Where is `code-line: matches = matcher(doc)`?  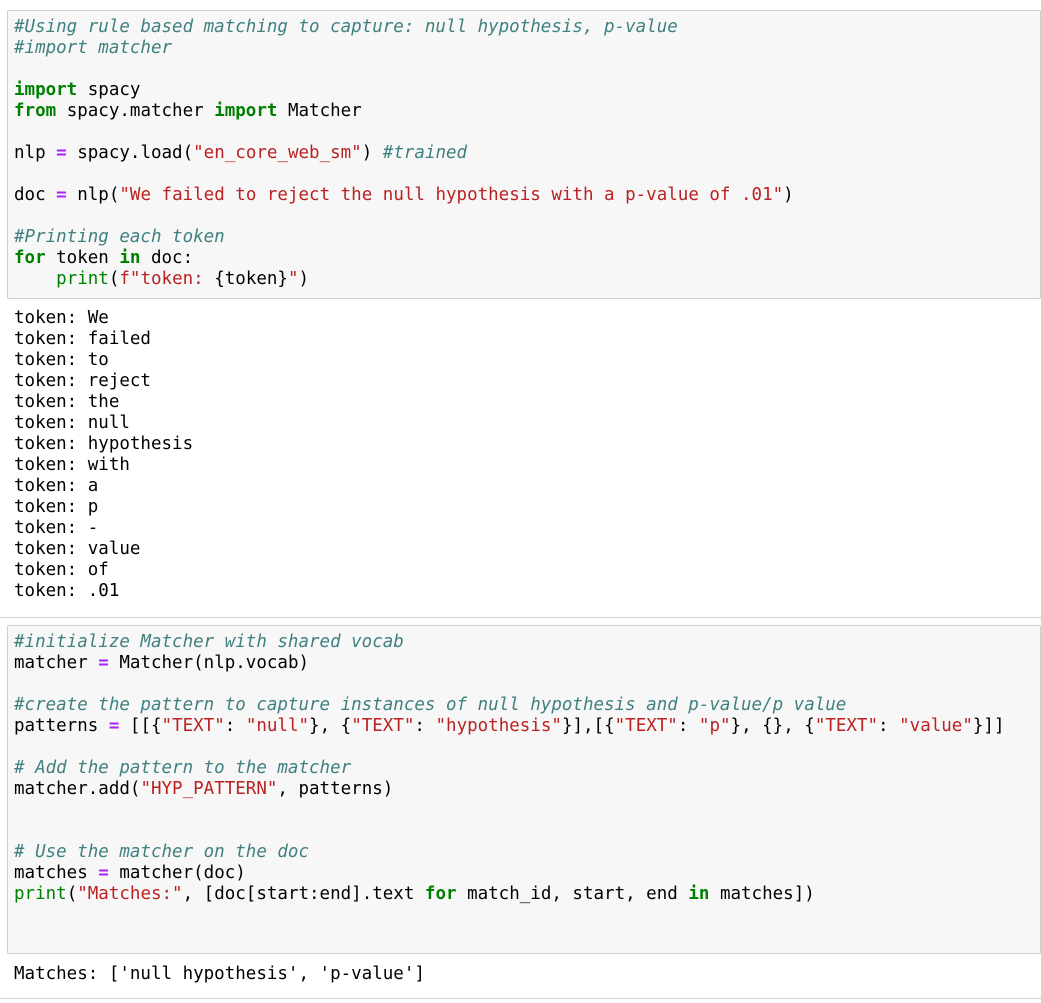 code-line: matches = matcher(doc) is located at coordinates (509, 873).